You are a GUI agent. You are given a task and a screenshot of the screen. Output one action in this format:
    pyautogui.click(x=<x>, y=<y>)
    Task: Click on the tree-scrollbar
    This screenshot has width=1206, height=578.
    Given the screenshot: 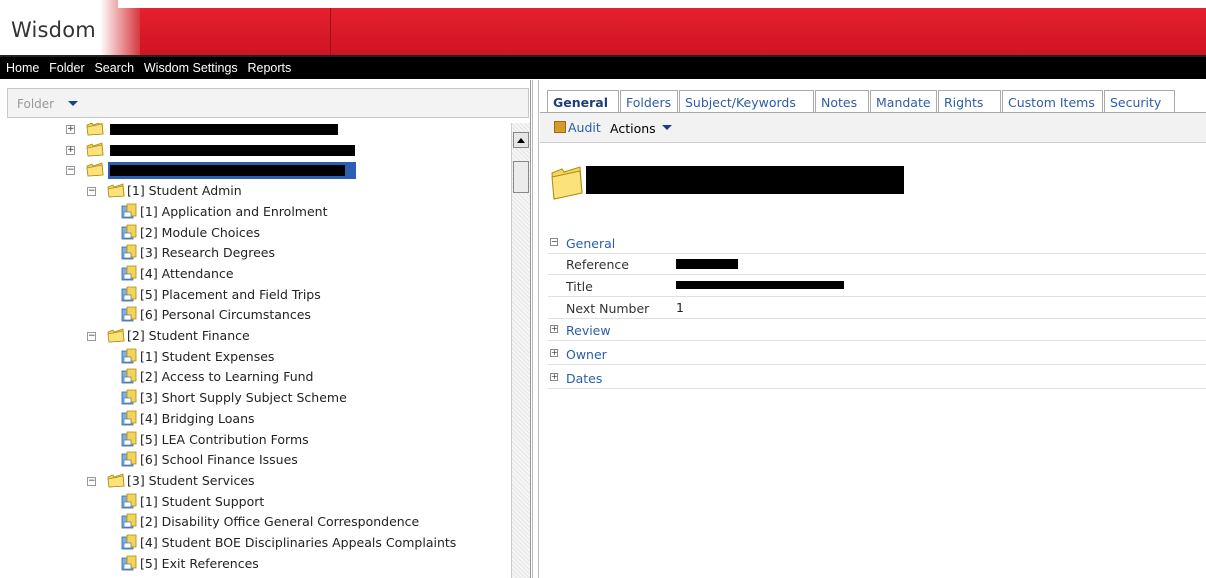 What is the action you would take?
    pyautogui.click(x=520, y=350)
    